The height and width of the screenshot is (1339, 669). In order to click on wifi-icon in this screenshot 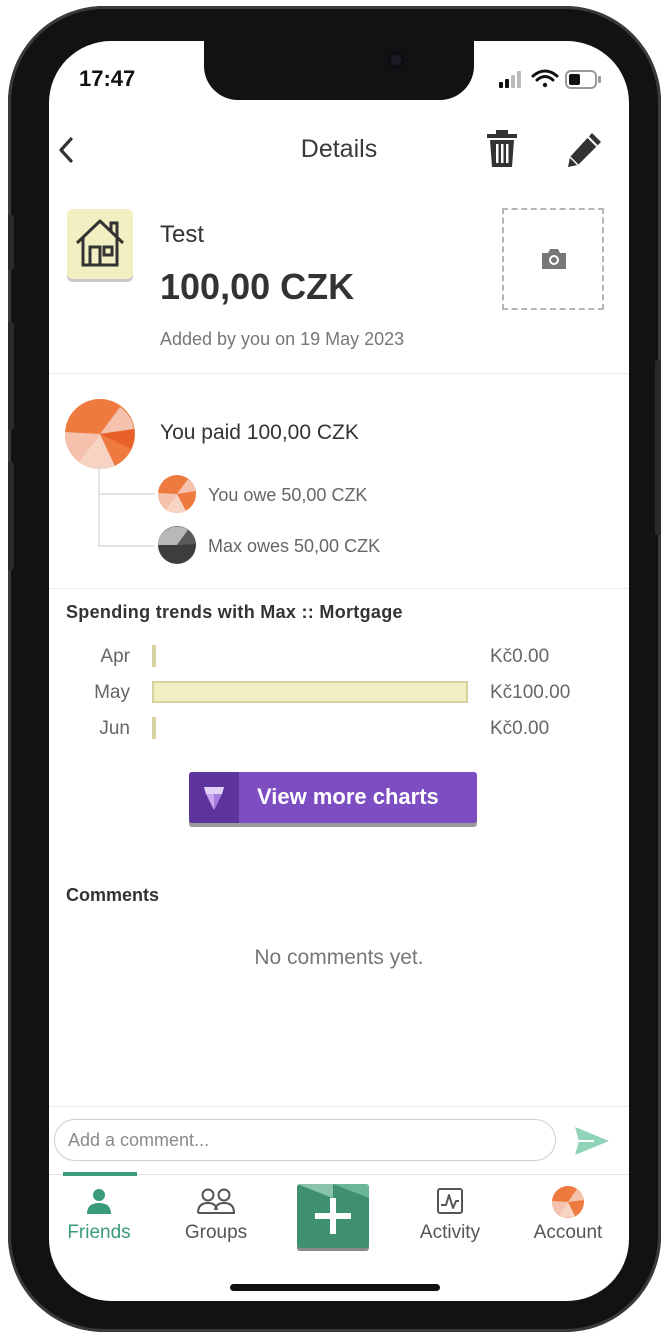, I will do `click(545, 78)`.